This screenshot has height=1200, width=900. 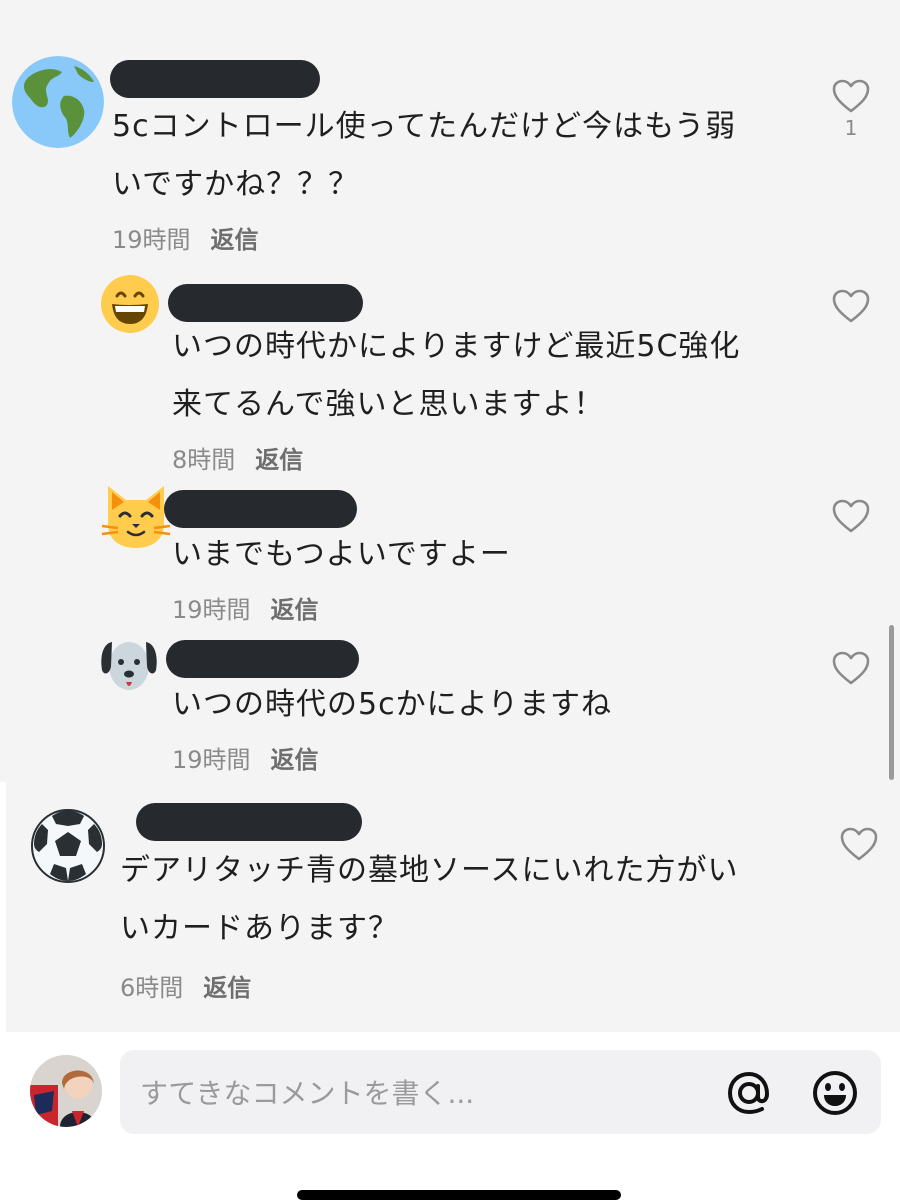 What do you see at coordinates (237, 457) in the screenshot?
I see `comment-meta: 8時間 返信` at bounding box center [237, 457].